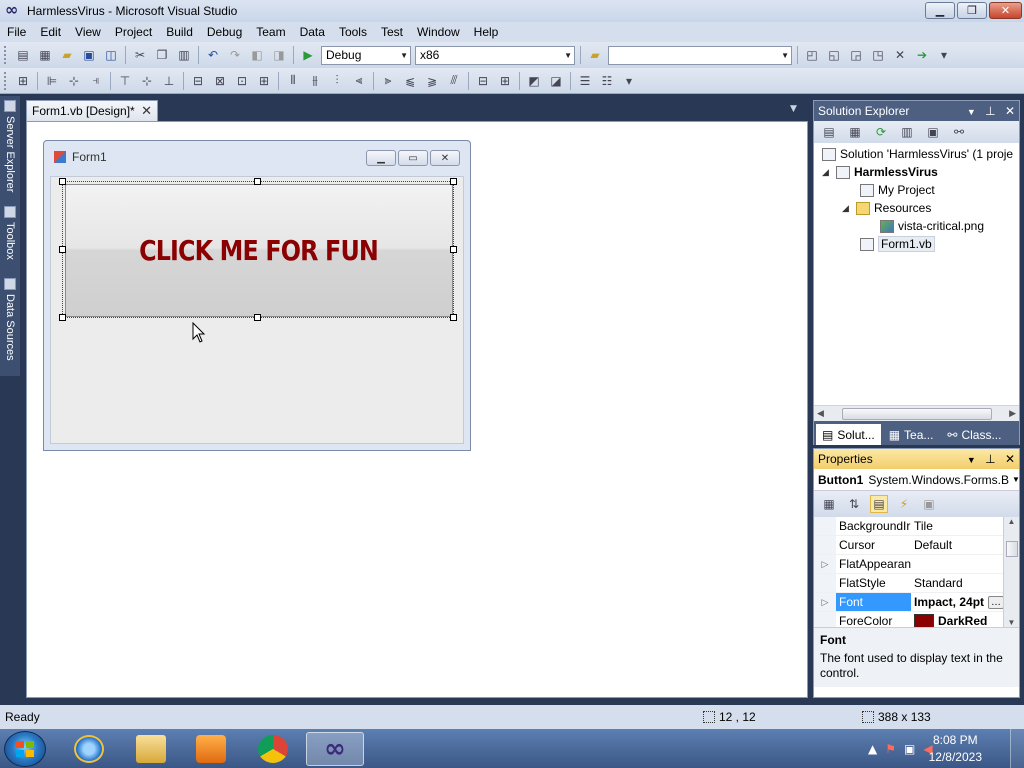  What do you see at coordinates (904, 504) in the screenshot?
I see `events-icon: ⚡` at bounding box center [904, 504].